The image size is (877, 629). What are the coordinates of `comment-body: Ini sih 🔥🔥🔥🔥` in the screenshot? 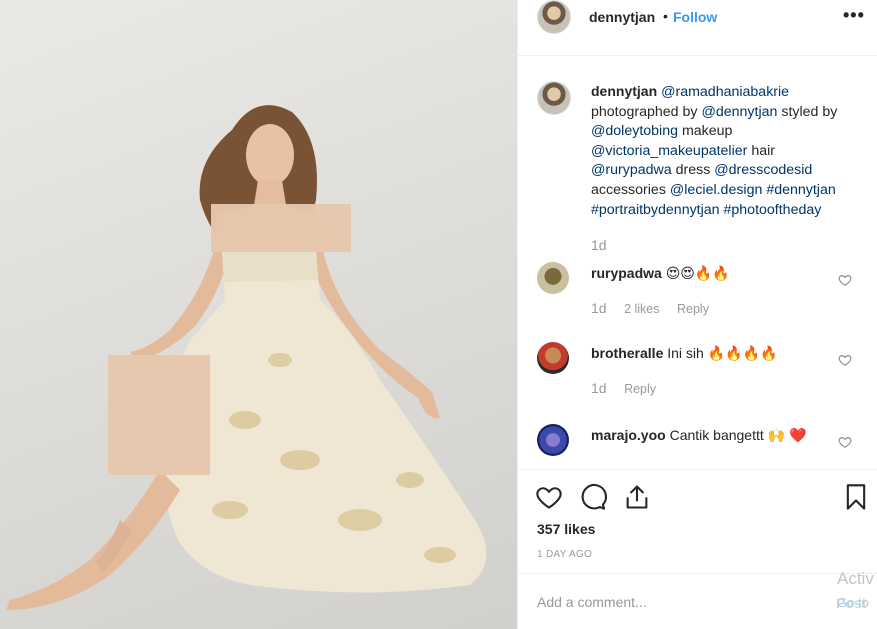 It's located at (722, 353).